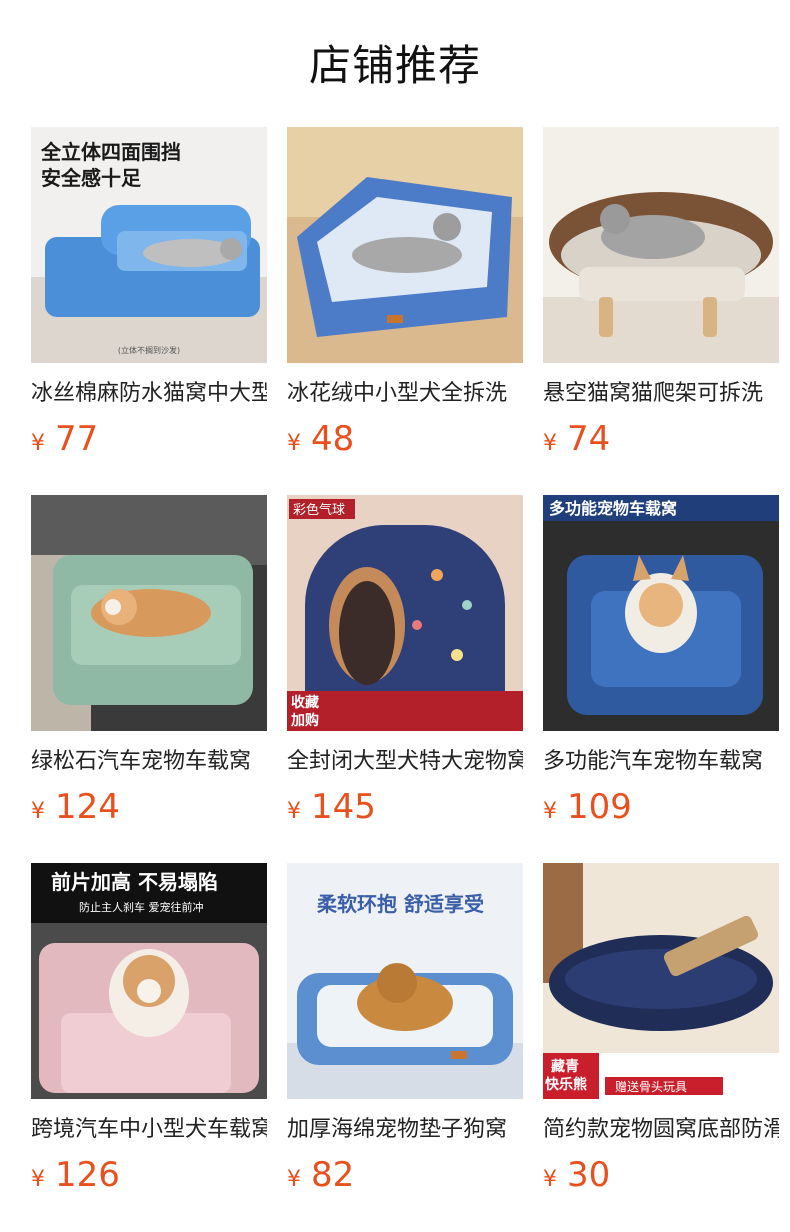 This screenshot has height=1232, width=790. I want to click on product-name: 全封闭大型犬特大宠物窝, so click(405, 762).